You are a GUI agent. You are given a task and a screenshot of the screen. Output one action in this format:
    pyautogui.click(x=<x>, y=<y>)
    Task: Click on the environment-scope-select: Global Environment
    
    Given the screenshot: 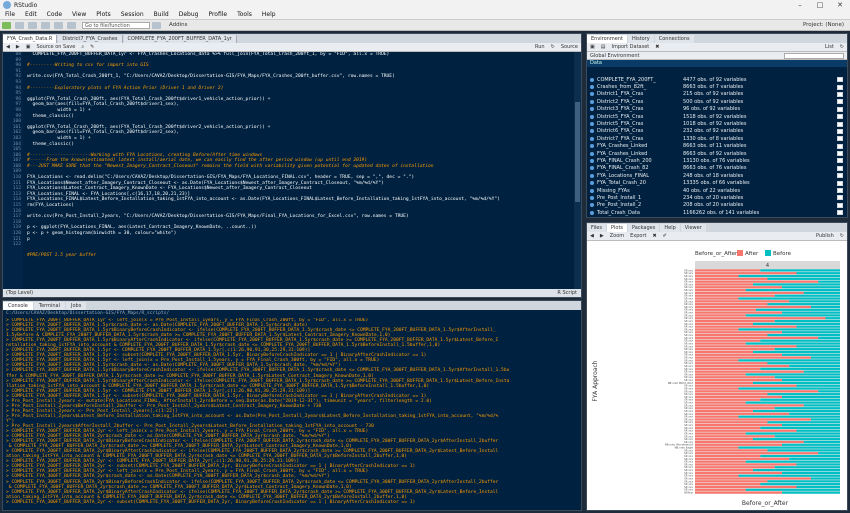 What is the action you would take?
    pyautogui.click(x=614, y=56)
    